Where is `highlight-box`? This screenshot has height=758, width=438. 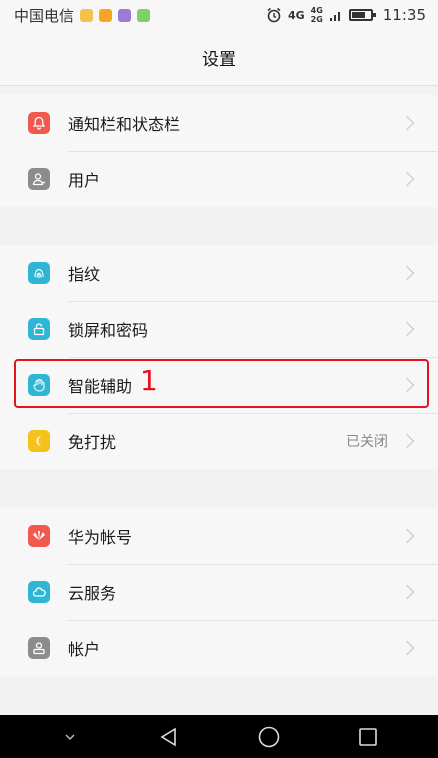
highlight-box is located at coordinates (221, 383).